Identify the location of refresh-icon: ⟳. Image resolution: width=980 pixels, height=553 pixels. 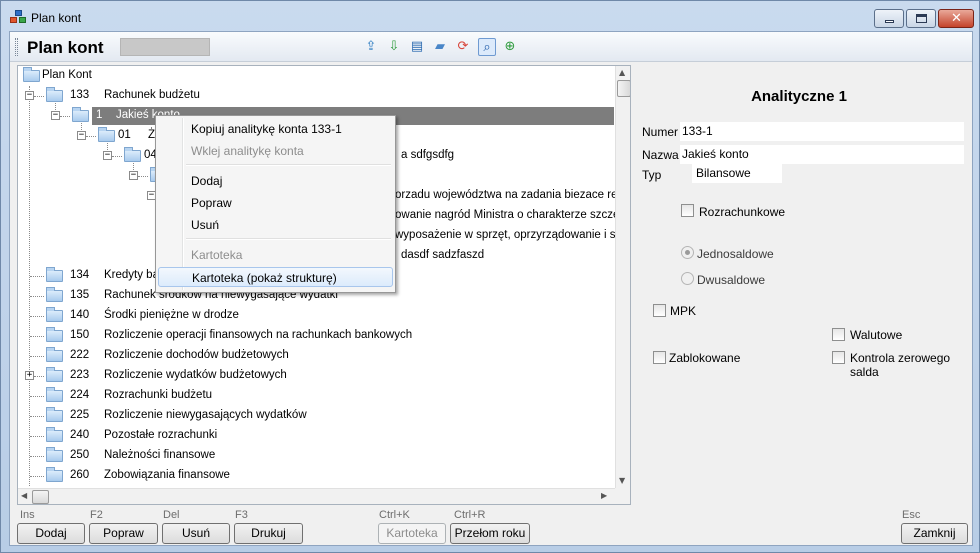
(463, 47).